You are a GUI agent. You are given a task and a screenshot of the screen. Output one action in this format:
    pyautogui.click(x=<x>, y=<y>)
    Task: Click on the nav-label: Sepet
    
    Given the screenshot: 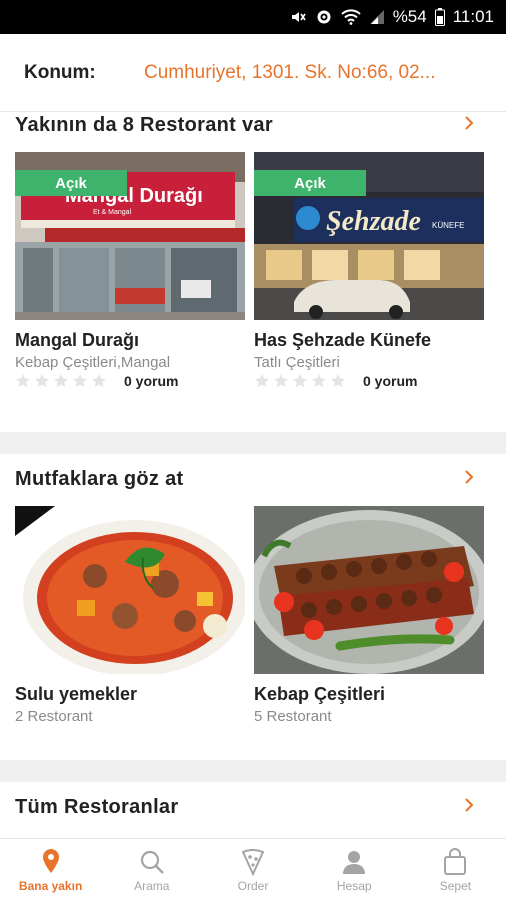 What is the action you would take?
    pyautogui.click(x=455, y=886)
    